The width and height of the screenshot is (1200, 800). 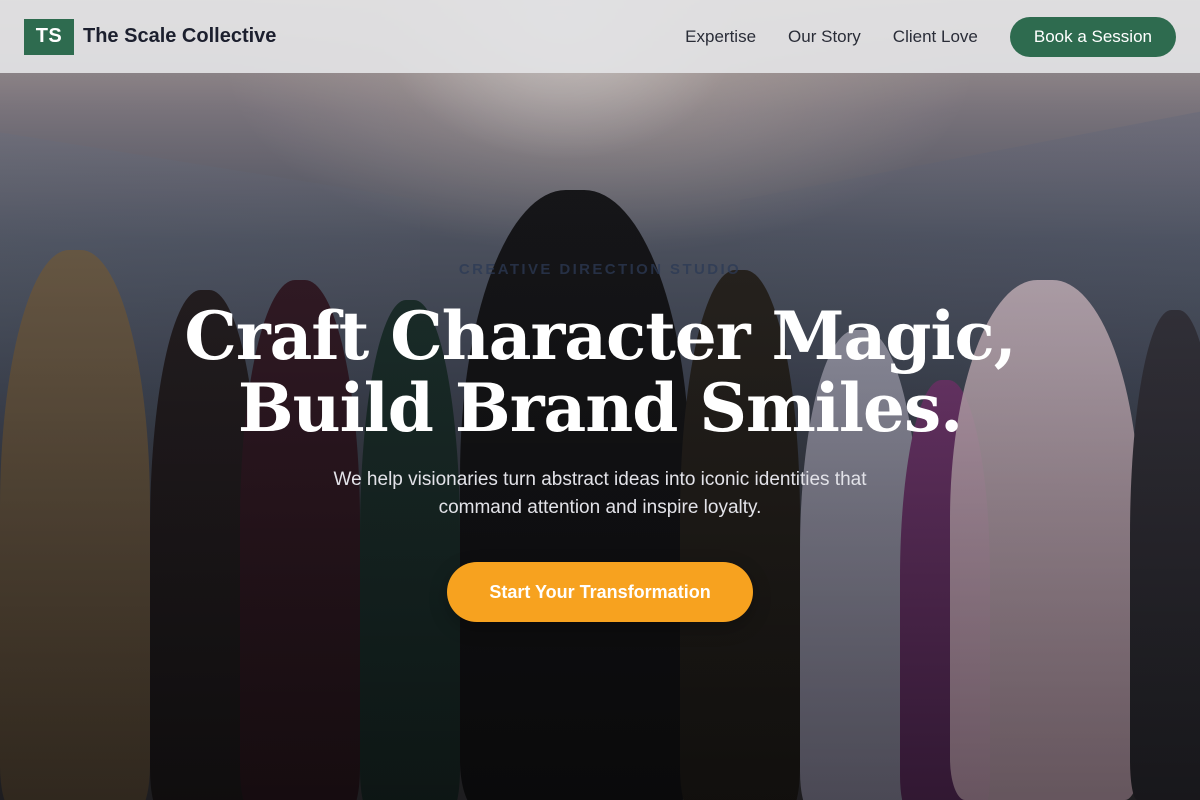 I want to click on brand-logo-mark: TS, so click(x=49, y=36).